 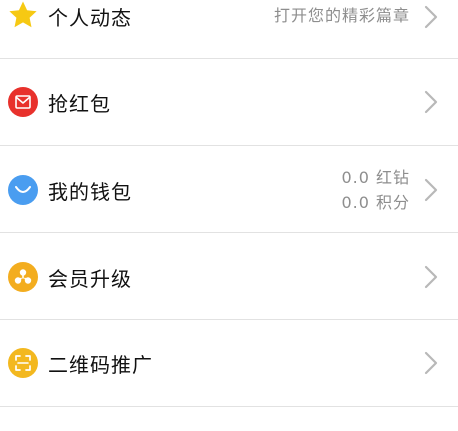 I want to click on menu-item-subtitle: 打开您的精彩篇章, so click(x=341, y=15).